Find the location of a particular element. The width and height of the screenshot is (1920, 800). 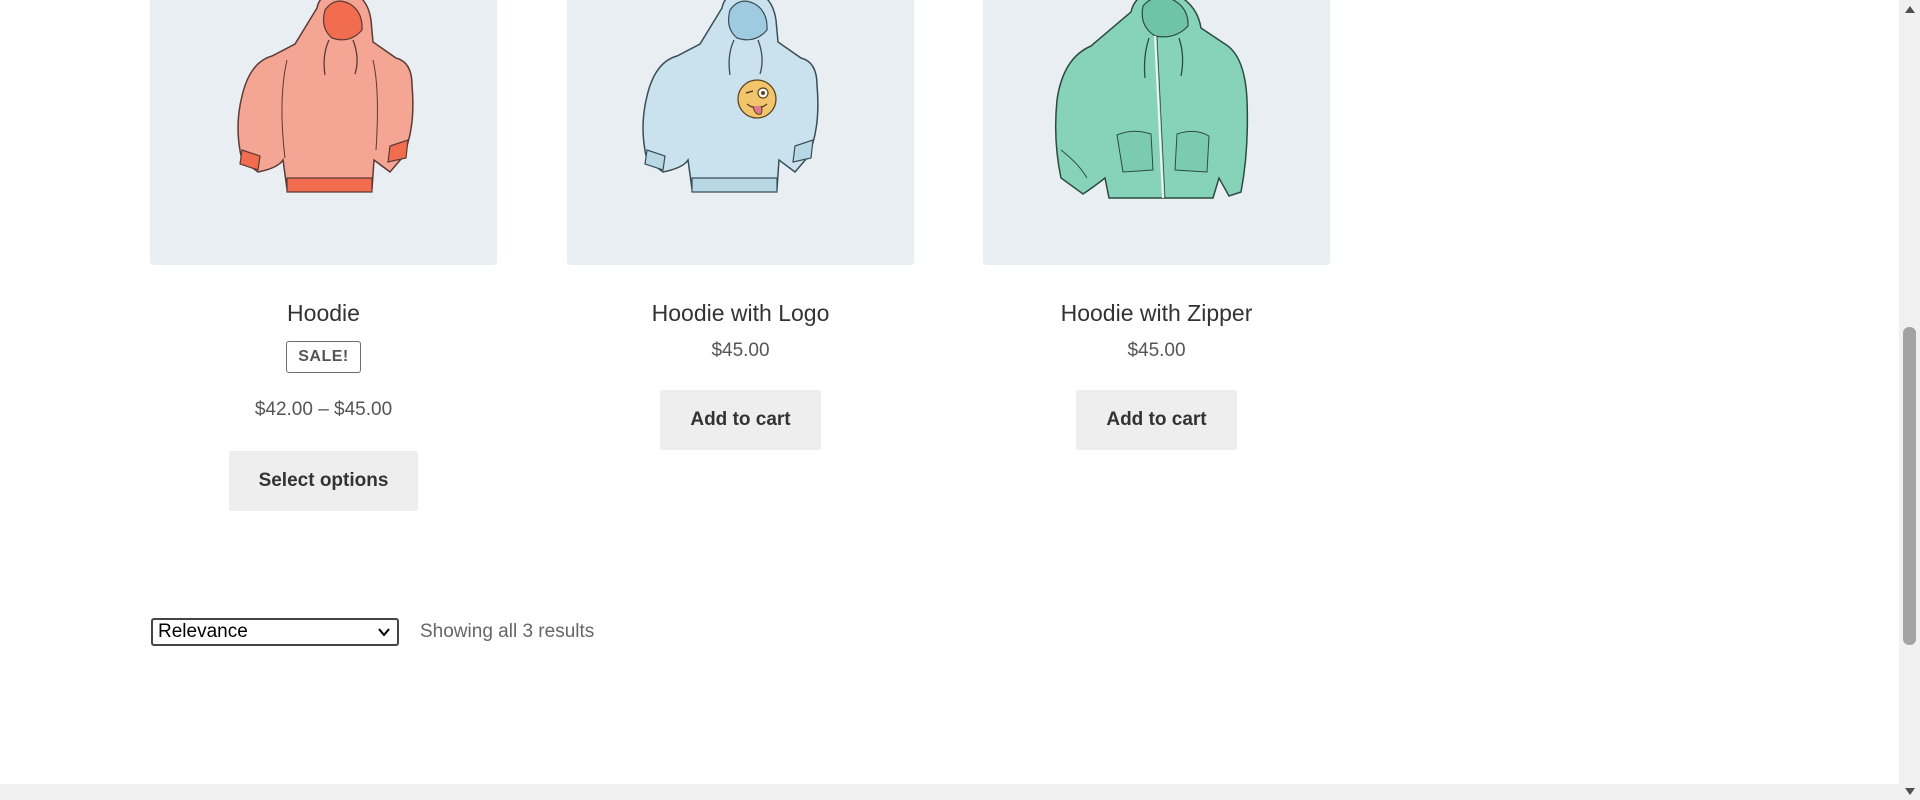

product-image-hoodie-with-zipper is located at coordinates (1156, 132).